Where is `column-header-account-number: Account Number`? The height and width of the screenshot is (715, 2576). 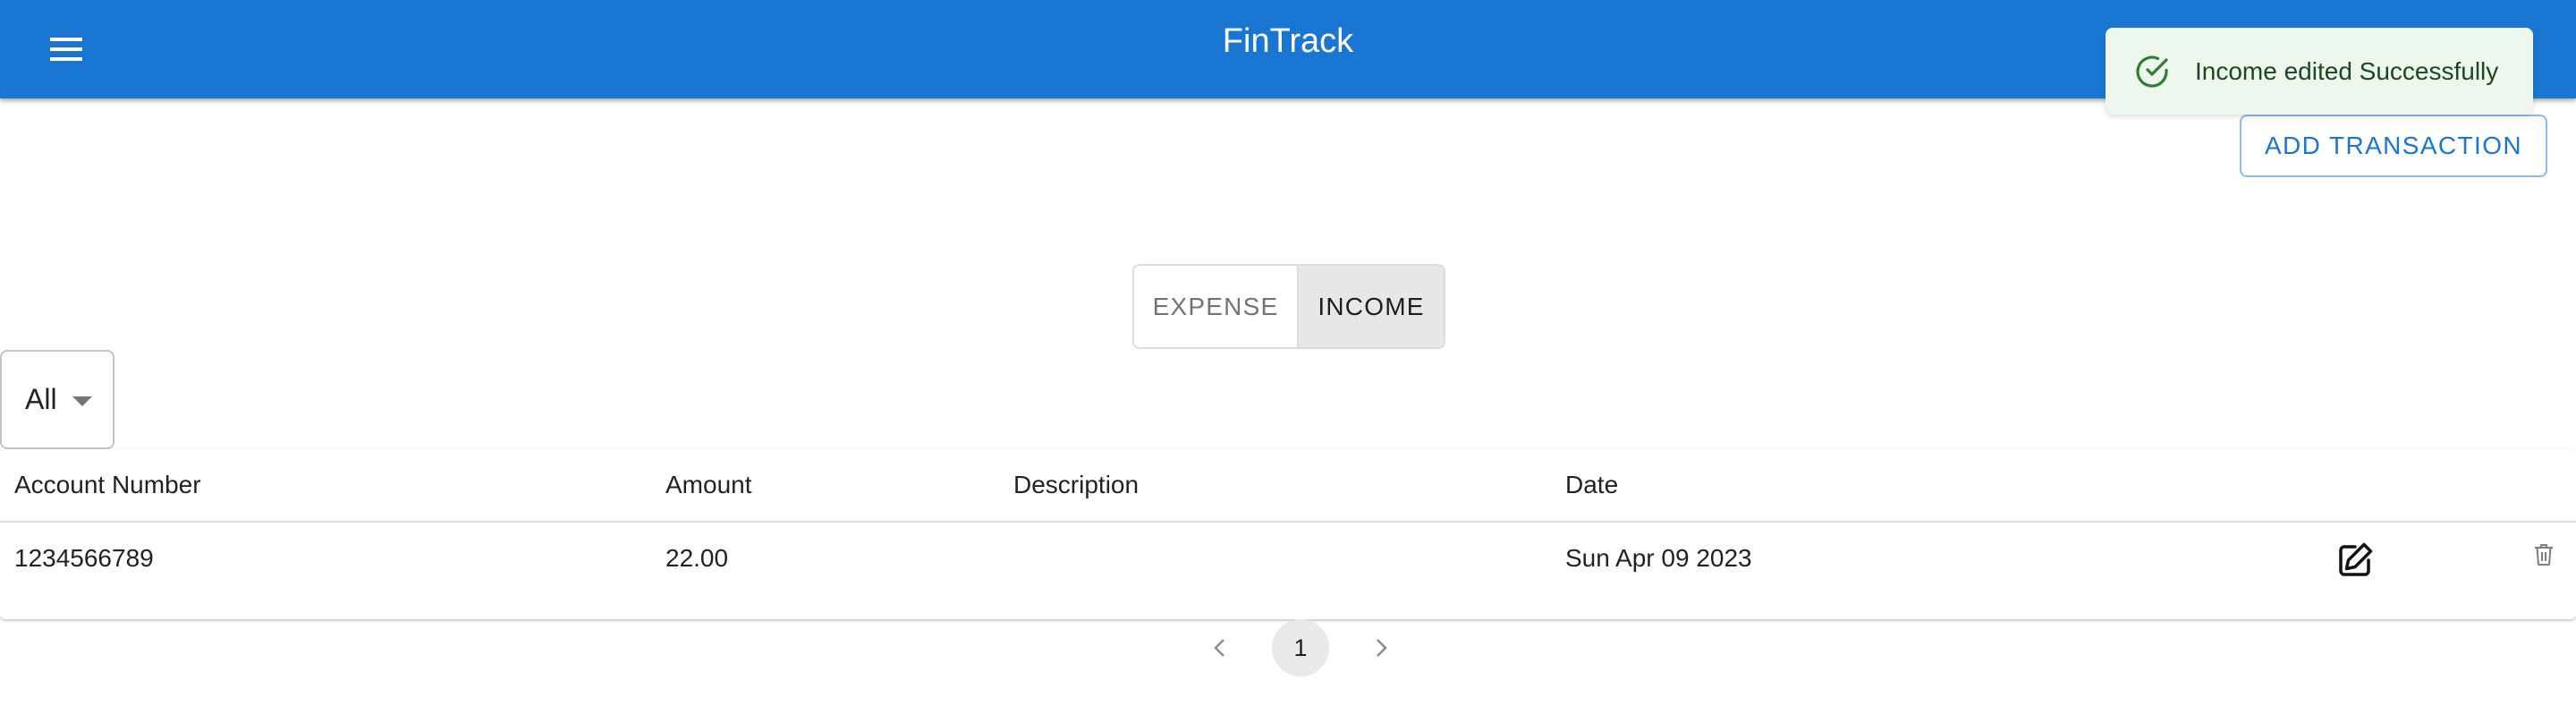 column-header-account-number: Account Number is located at coordinates (107, 484).